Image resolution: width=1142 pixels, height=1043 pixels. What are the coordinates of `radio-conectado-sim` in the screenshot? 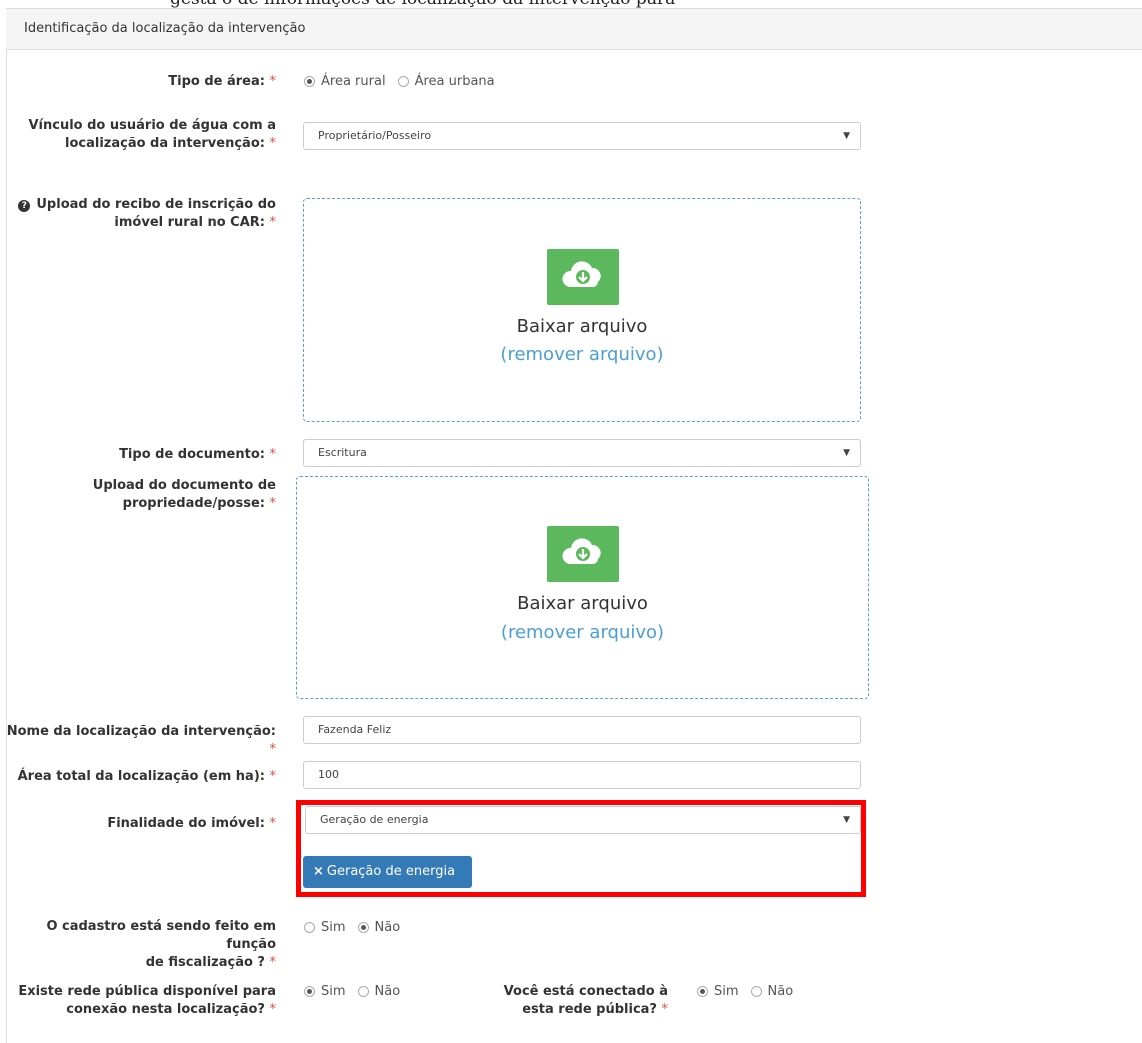 It's located at (702, 991).